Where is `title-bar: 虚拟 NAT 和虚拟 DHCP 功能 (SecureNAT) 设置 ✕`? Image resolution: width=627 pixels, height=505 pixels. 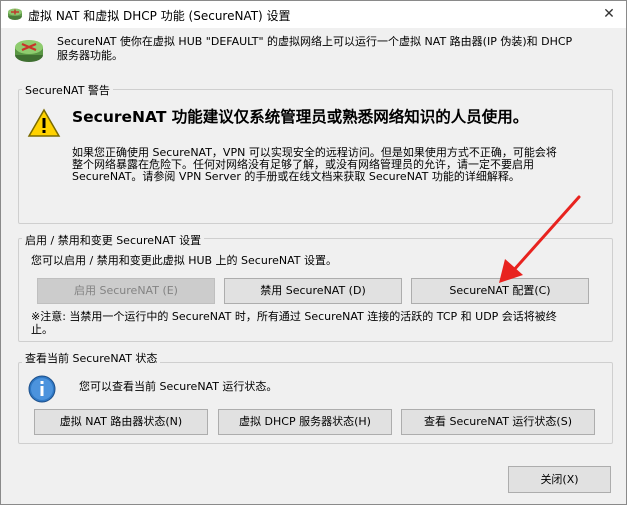
title-bar: 虚拟 NAT 和虚拟 DHCP 功能 (SecureNAT) 设置 ✕ is located at coordinates (313, 14).